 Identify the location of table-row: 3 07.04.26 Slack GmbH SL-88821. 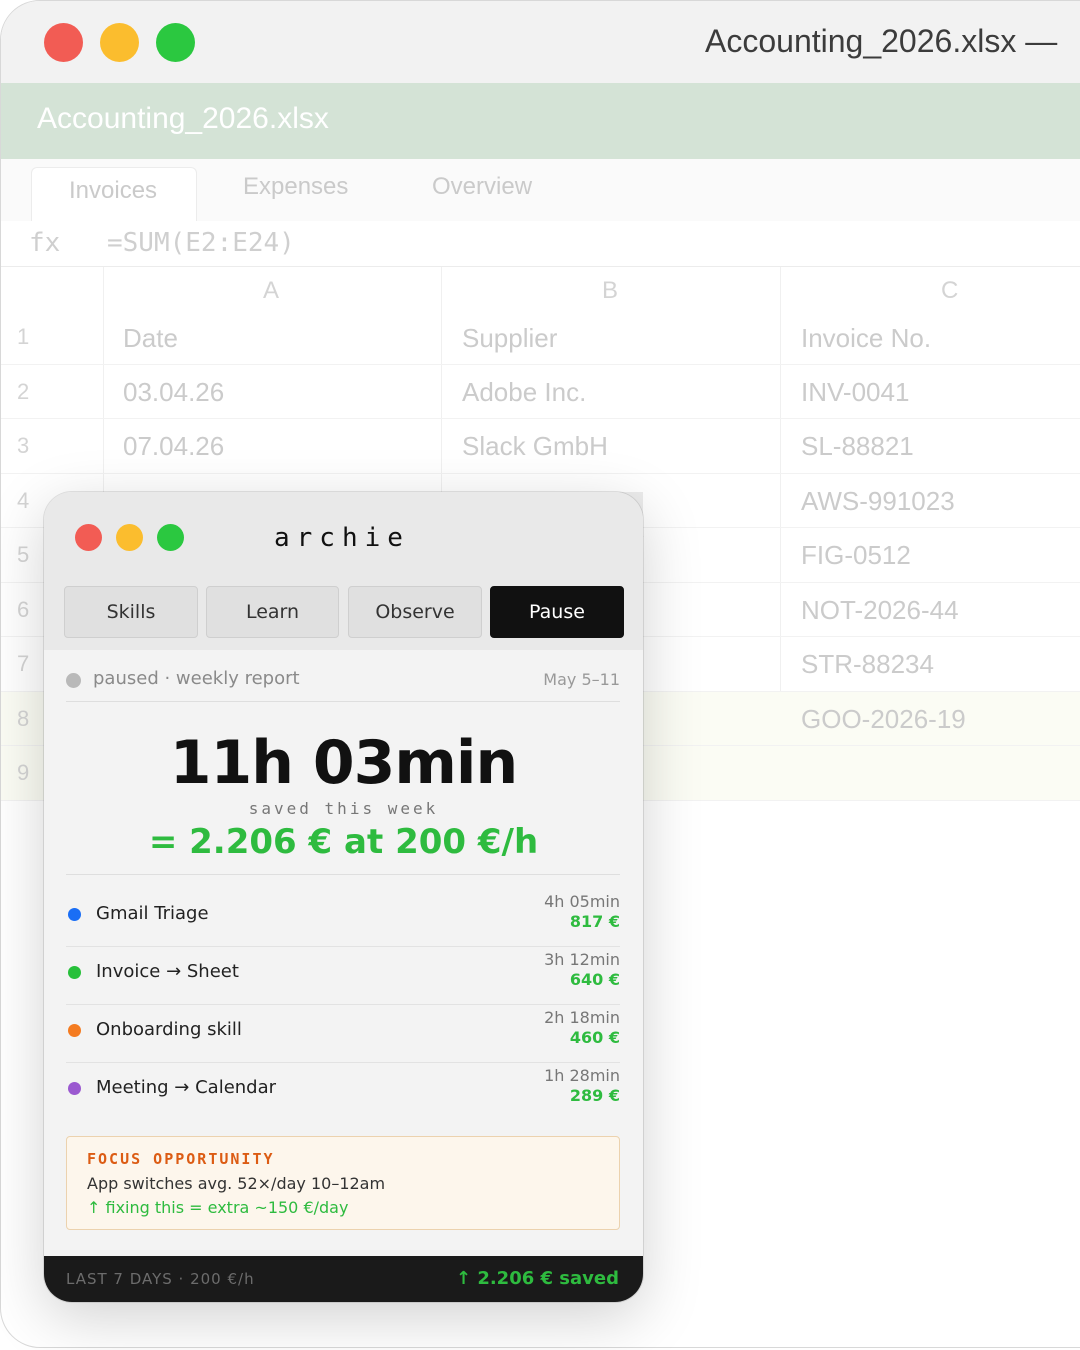
(540, 446).